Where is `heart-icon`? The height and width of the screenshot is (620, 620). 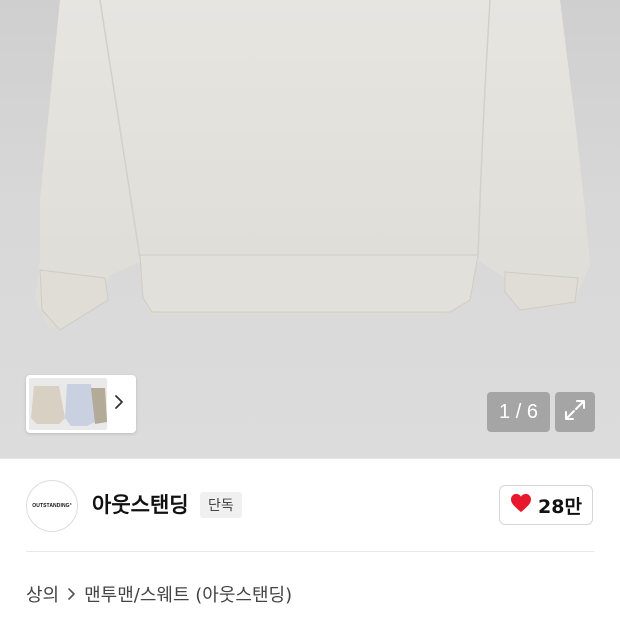 heart-icon is located at coordinates (521, 505).